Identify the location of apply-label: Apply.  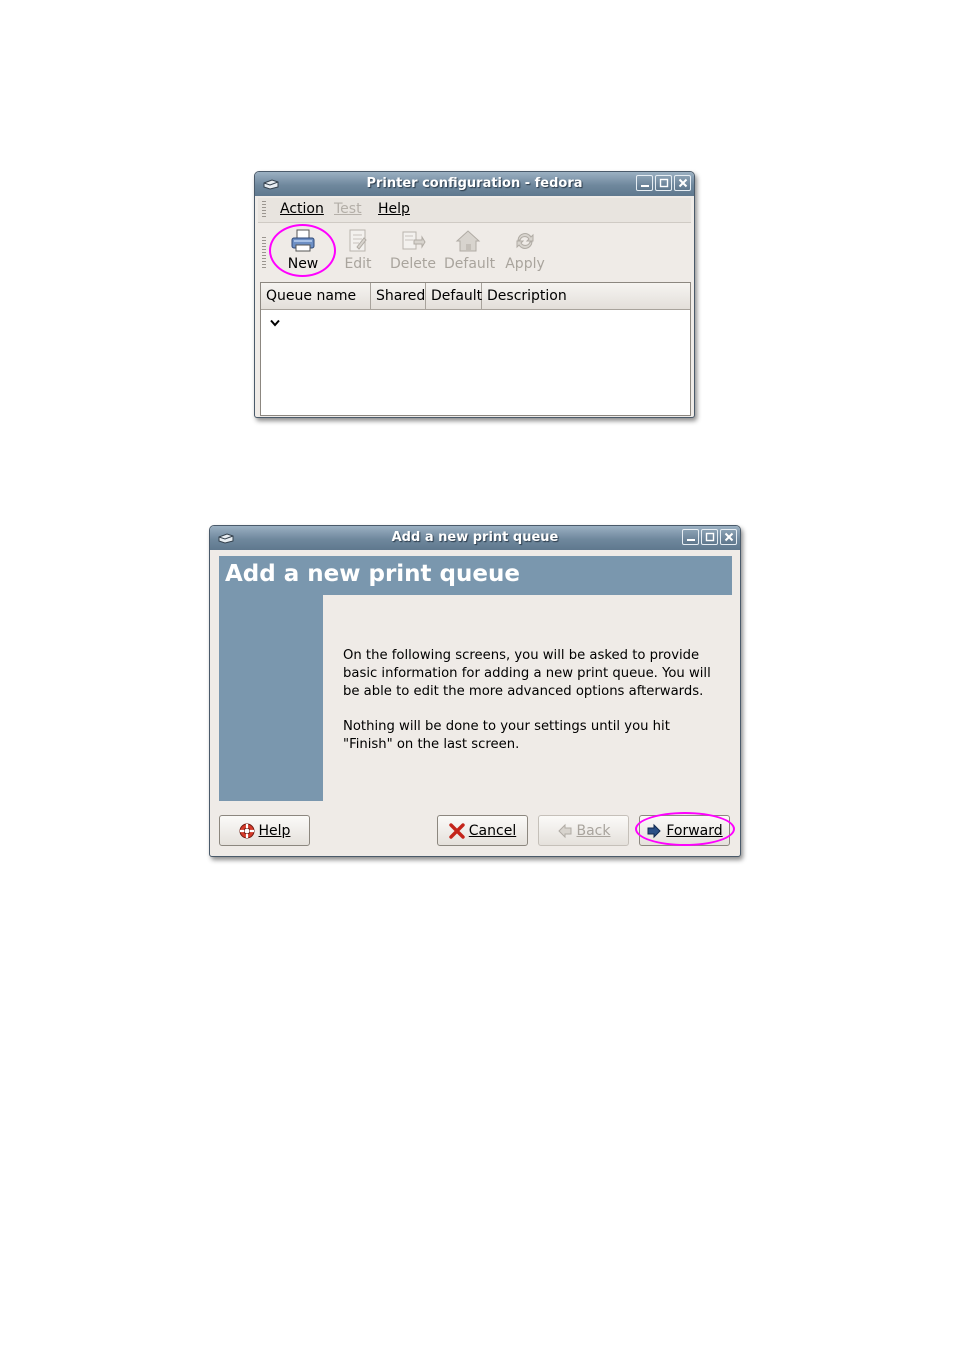
(525, 264).